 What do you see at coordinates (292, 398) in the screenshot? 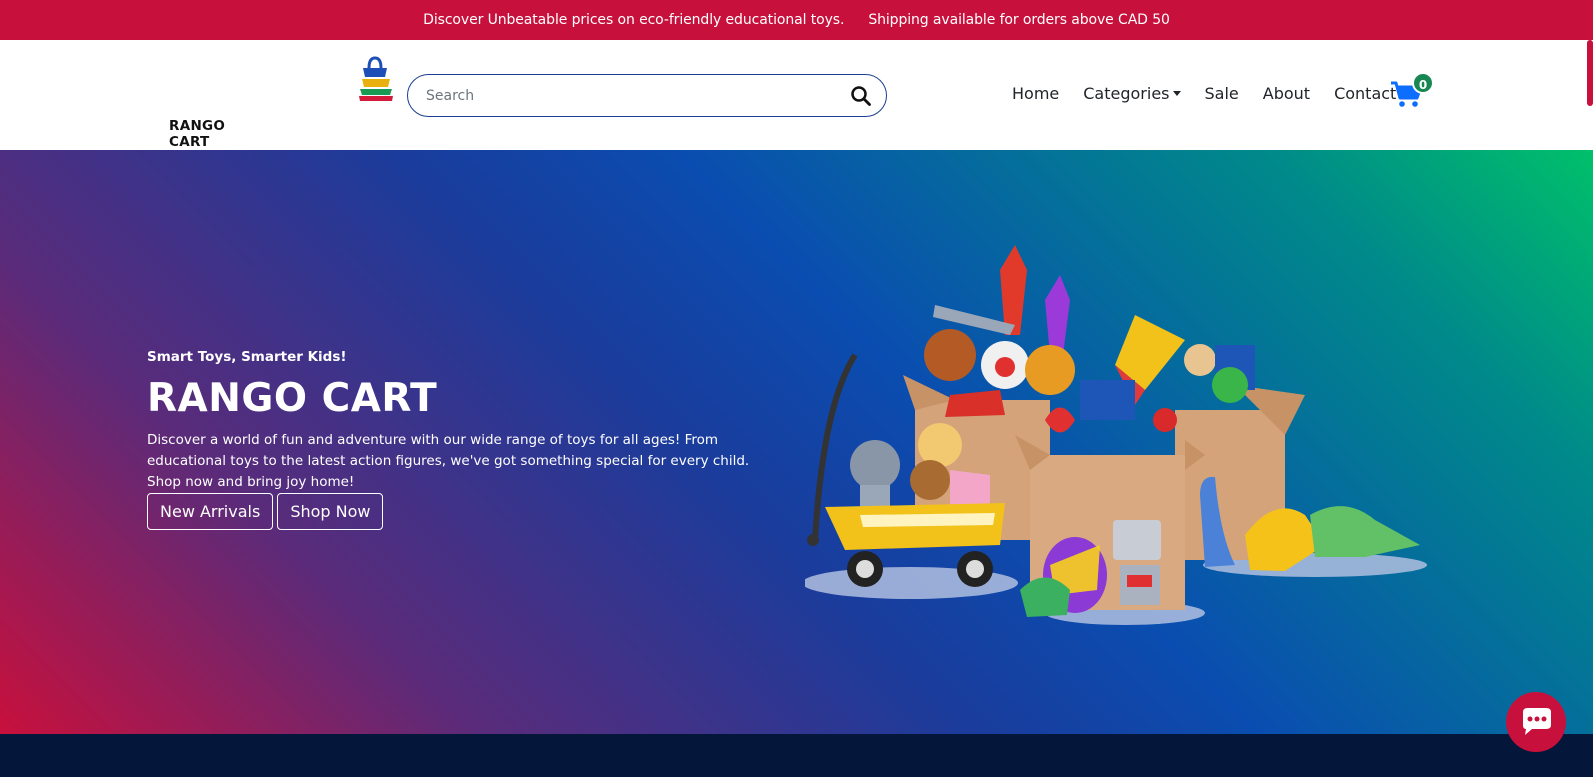
I see `hero-title: RANGO CART` at bounding box center [292, 398].